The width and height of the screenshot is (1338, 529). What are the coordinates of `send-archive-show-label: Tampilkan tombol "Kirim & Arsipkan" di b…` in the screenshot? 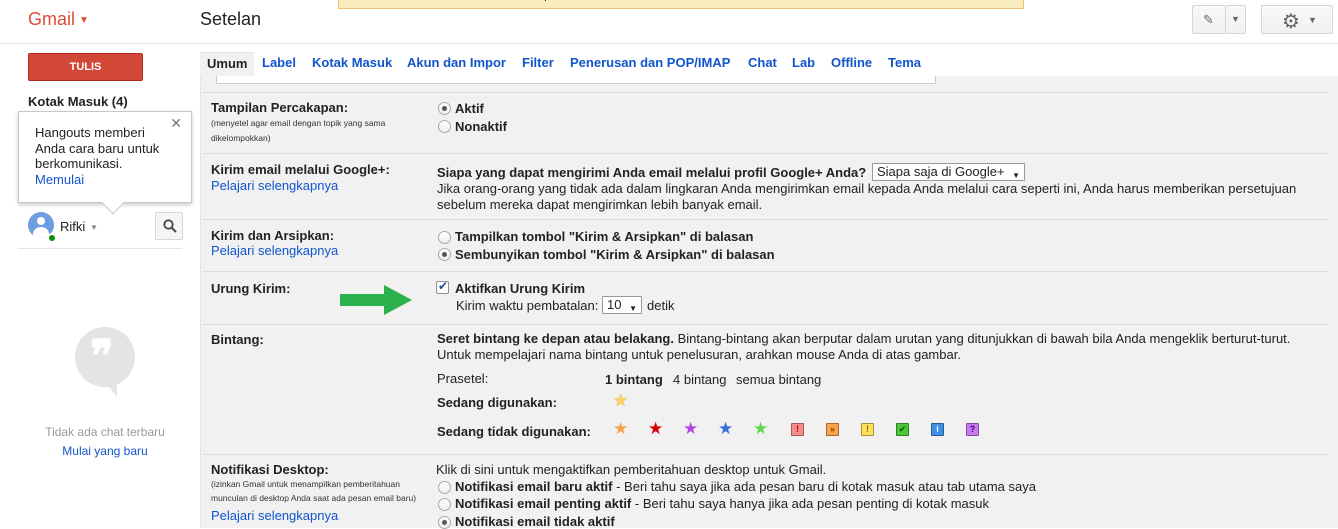 It's located at (604, 236).